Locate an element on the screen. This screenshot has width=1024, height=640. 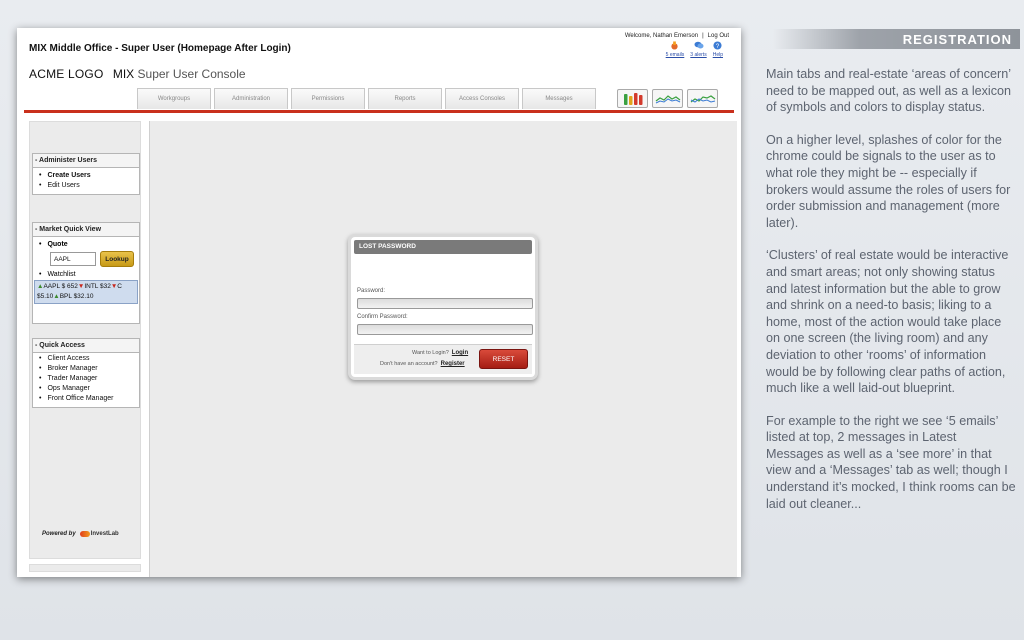
lookup-button: Lookup is located at coordinates (117, 259).